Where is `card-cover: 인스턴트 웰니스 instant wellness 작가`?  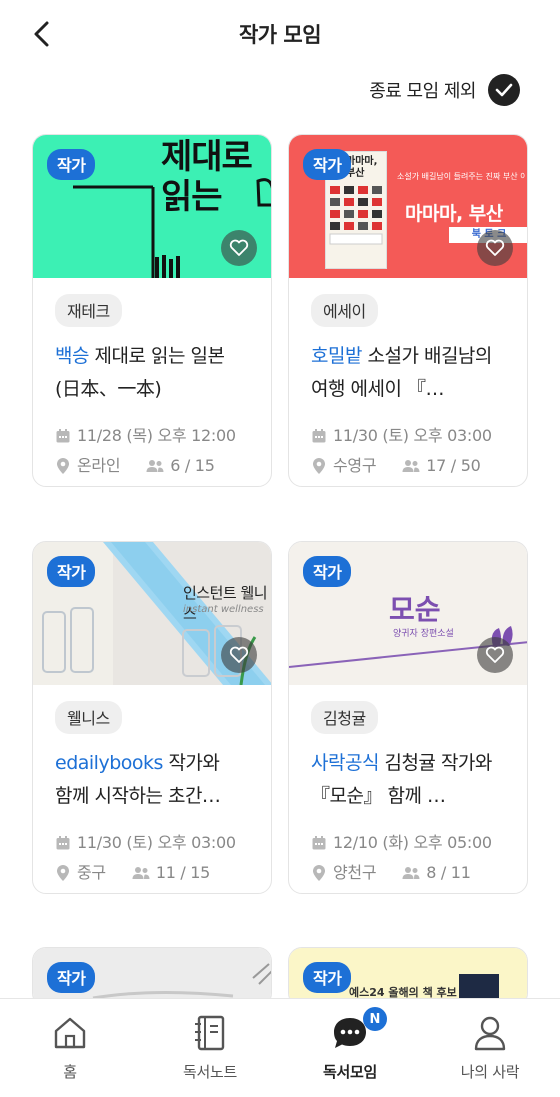 card-cover: 인스턴트 웰니스 instant wellness 작가 is located at coordinates (152, 613).